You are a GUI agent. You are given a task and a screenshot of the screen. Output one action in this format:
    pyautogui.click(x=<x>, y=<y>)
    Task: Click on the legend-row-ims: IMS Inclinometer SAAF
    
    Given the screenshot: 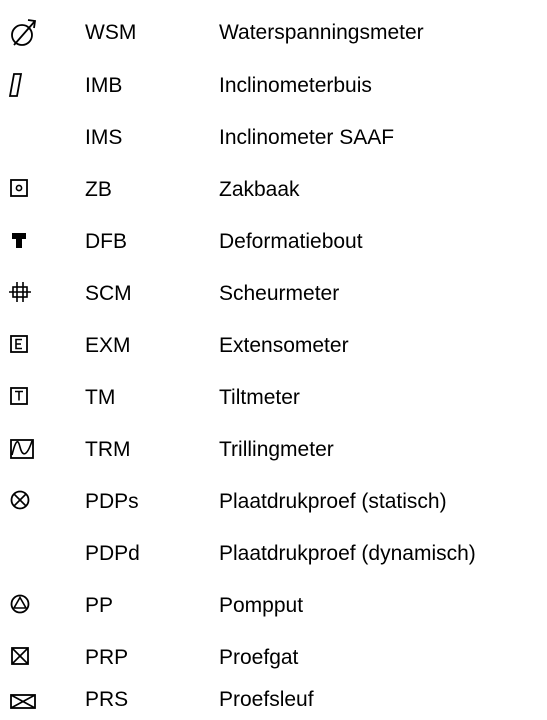 What is the action you would take?
    pyautogui.click(x=273, y=138)
    